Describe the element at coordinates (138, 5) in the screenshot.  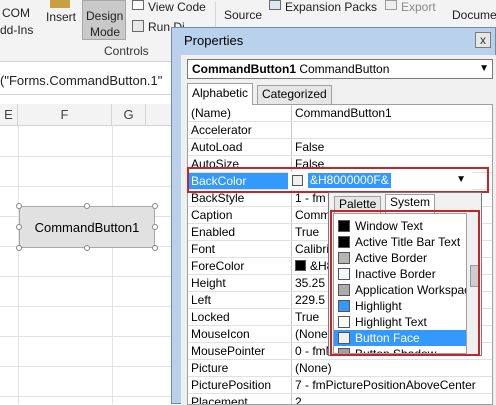
I see `view-code-icon` at that location.